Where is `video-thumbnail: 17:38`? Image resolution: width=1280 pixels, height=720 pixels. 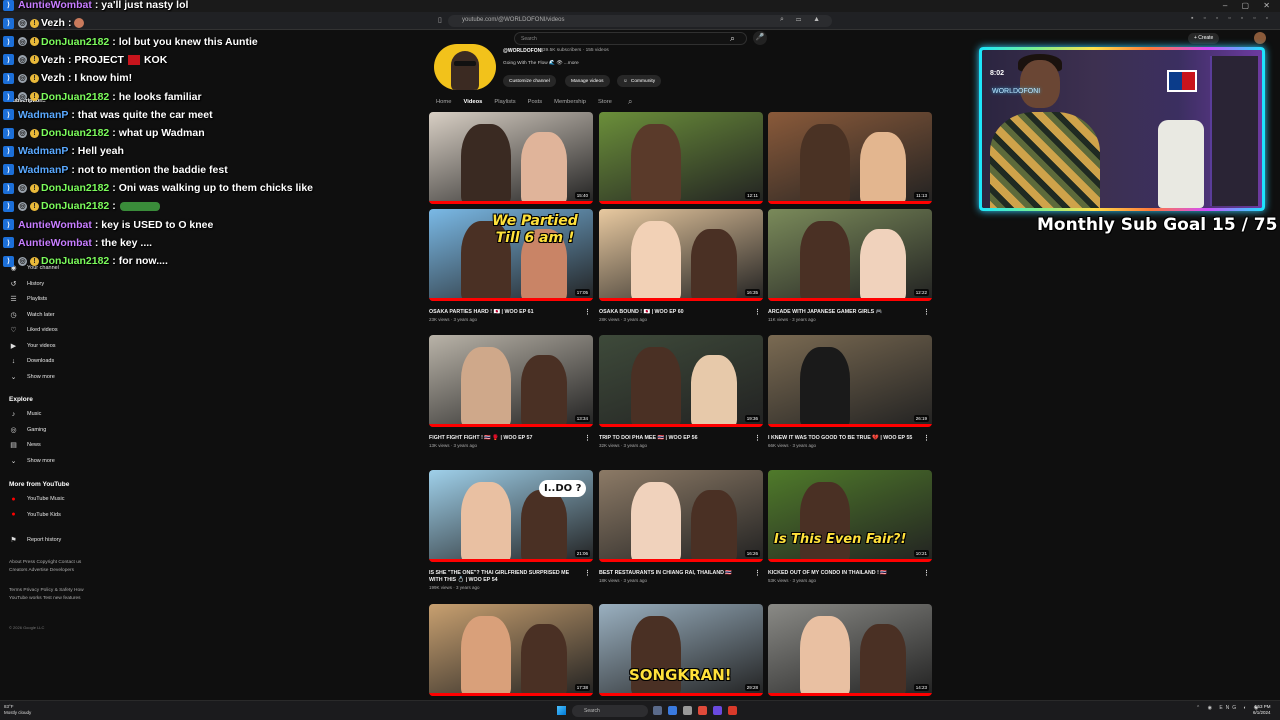
video-thumbnail: 17:38 is located at coordinates (511, 650).